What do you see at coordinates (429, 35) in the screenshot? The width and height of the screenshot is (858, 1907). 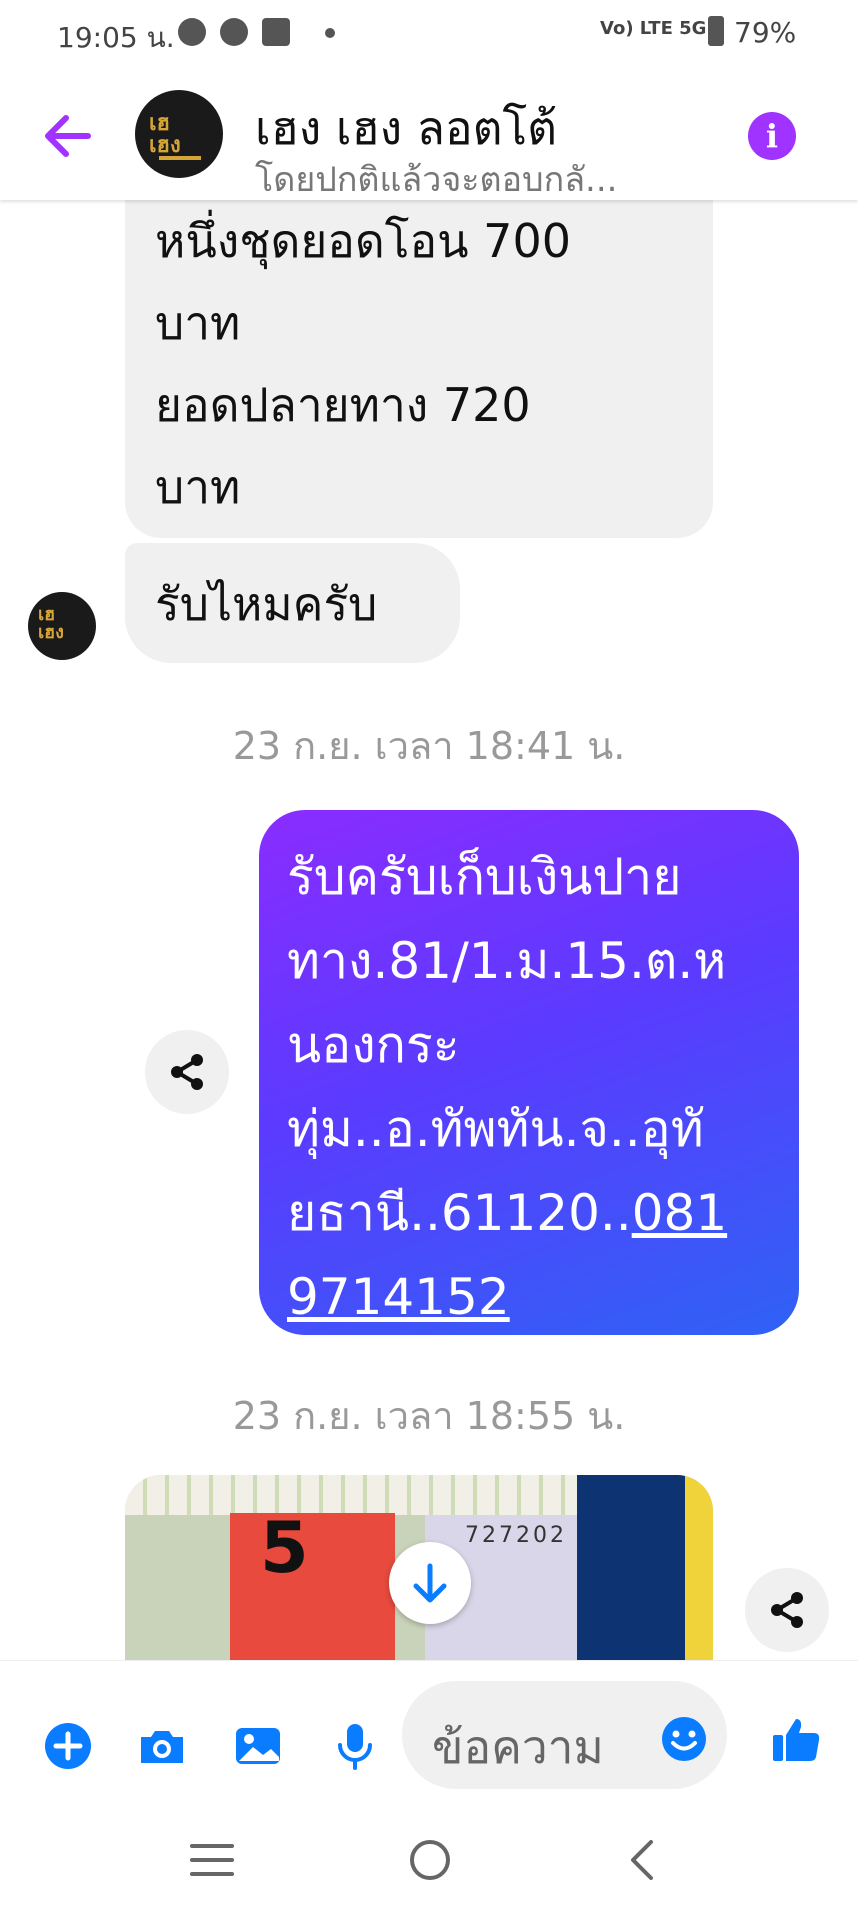 I see `status-bar: 19:05 น. Vo) LTE 5G 79%` at bounding box center [429, 35].